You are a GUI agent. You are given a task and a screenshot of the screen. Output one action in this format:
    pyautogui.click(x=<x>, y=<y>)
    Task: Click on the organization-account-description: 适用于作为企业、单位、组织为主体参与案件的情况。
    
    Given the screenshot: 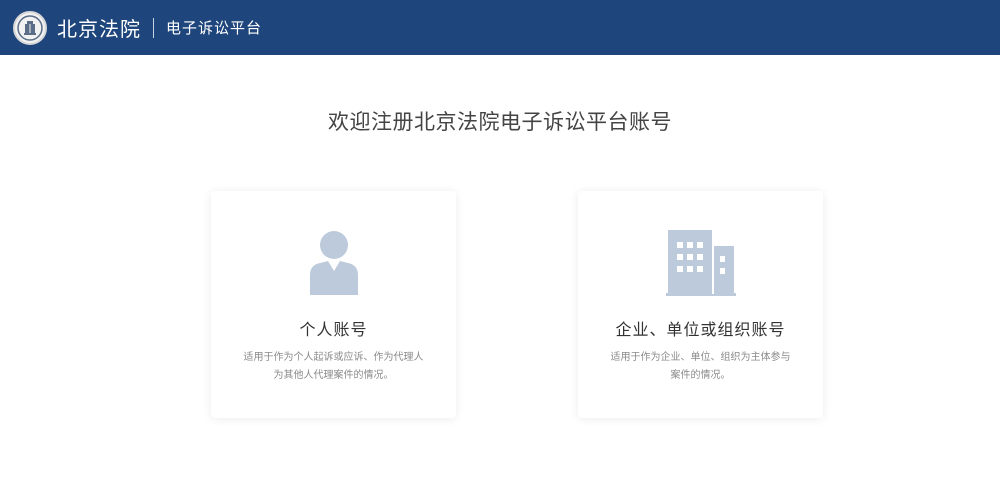 What is the action you would take?
    pyautogui.click(x=700, y=366)
    